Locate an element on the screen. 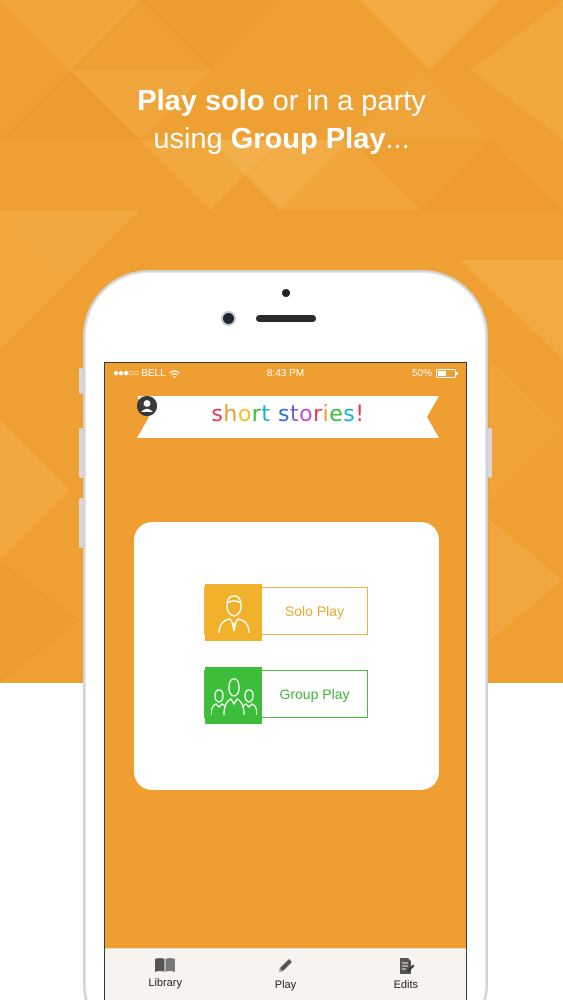 The image size is (563, 1000). group-play-button: Group Play is located at coordinates (286, 695).